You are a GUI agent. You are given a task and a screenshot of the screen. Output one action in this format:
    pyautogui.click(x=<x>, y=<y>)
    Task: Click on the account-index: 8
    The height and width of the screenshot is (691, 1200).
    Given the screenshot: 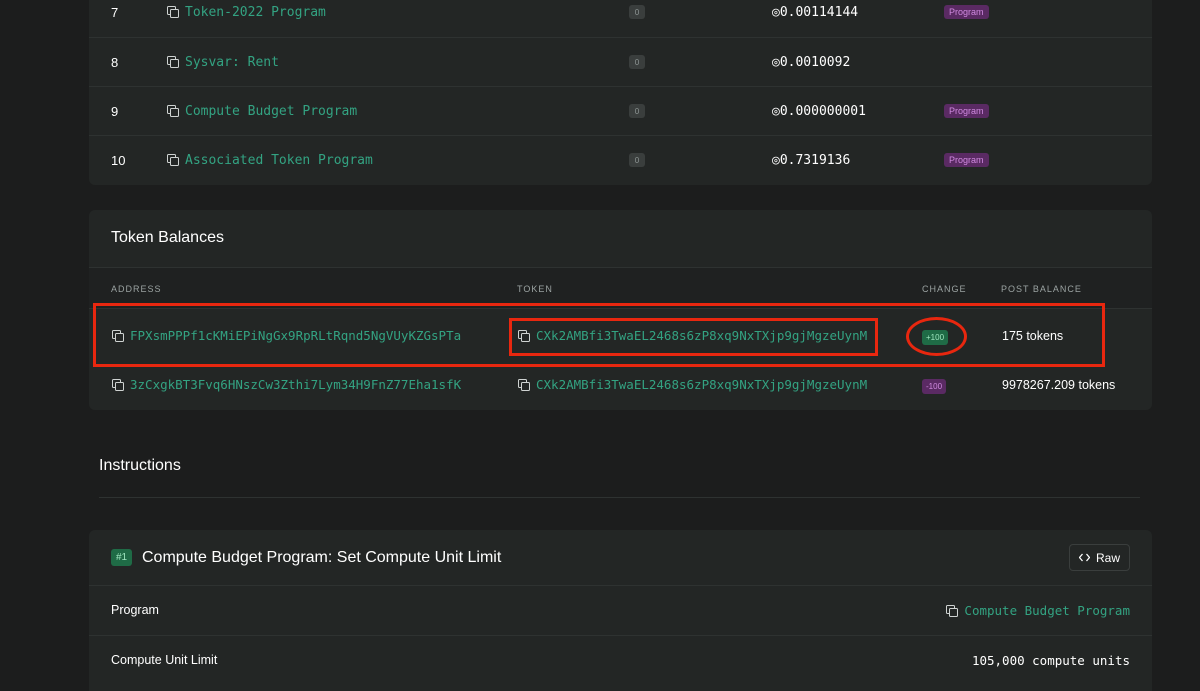 What is the action you would take?
    pyautogui.click(x=115, y=62)
    